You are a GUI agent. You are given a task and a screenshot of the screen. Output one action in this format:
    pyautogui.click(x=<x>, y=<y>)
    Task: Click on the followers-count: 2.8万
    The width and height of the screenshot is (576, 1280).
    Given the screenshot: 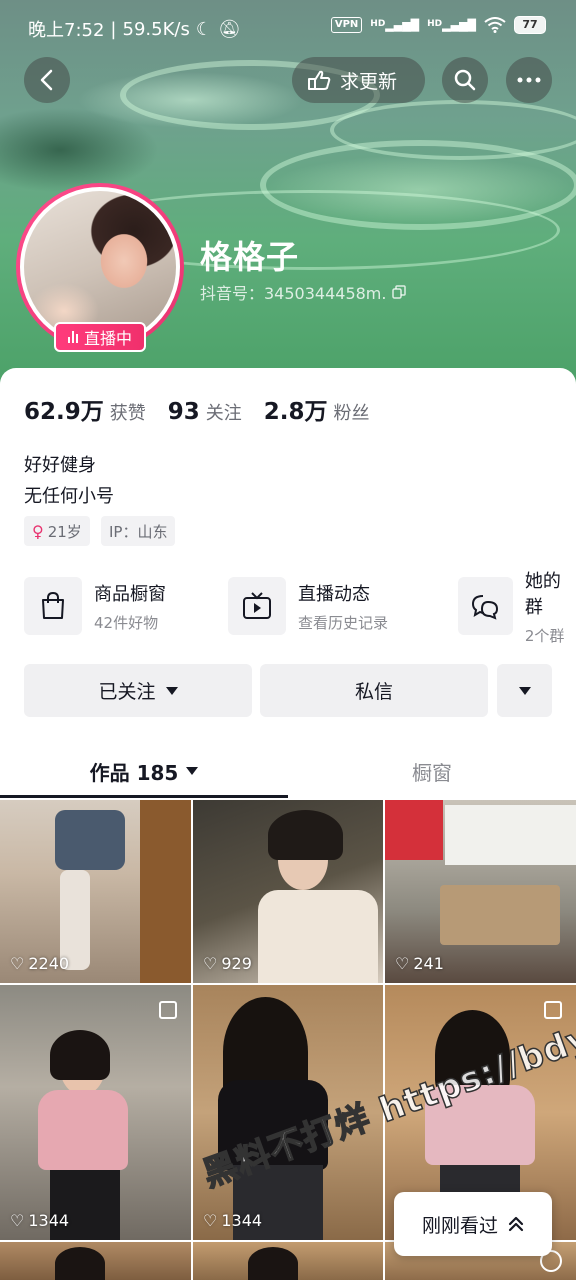 What is the action you would take?
    pyautogui.click(x=296, y=409)
    